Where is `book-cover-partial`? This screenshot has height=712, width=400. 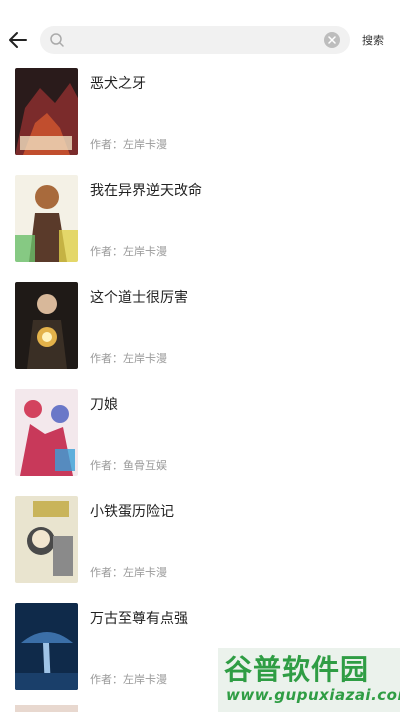
book-cover-partial is located at coordinates (46, 708).